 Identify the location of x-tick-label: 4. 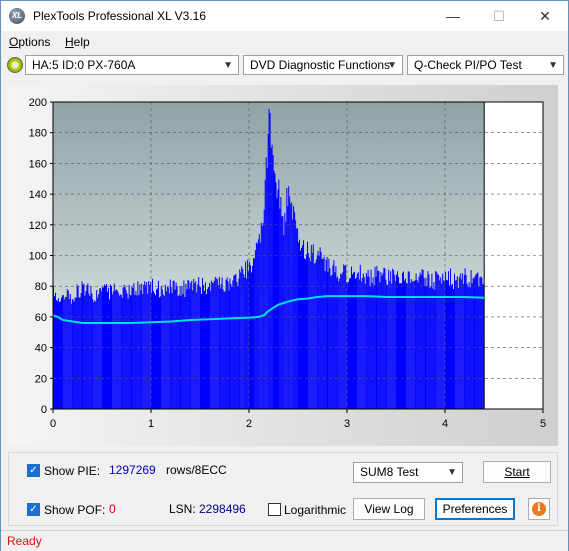
(445, 424).